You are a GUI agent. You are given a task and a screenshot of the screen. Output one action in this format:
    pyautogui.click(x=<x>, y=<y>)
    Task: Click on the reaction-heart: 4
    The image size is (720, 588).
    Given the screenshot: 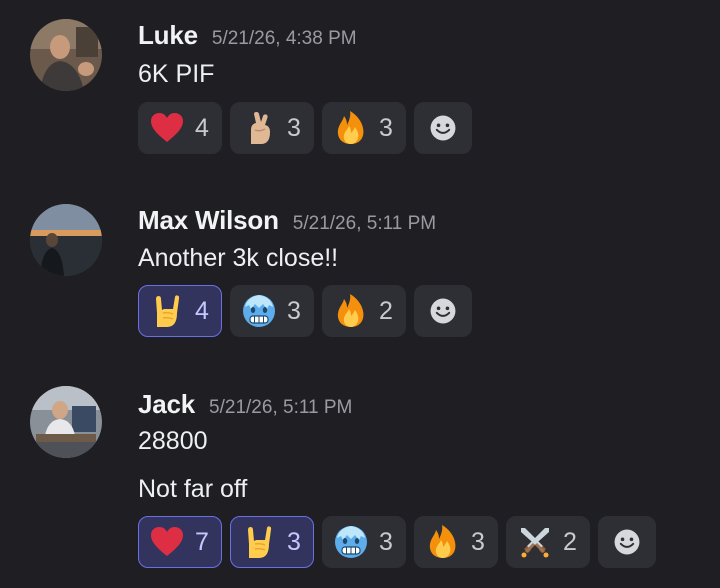 What is the action you would take?
    pyautogui.click(x=180, y=128)
    